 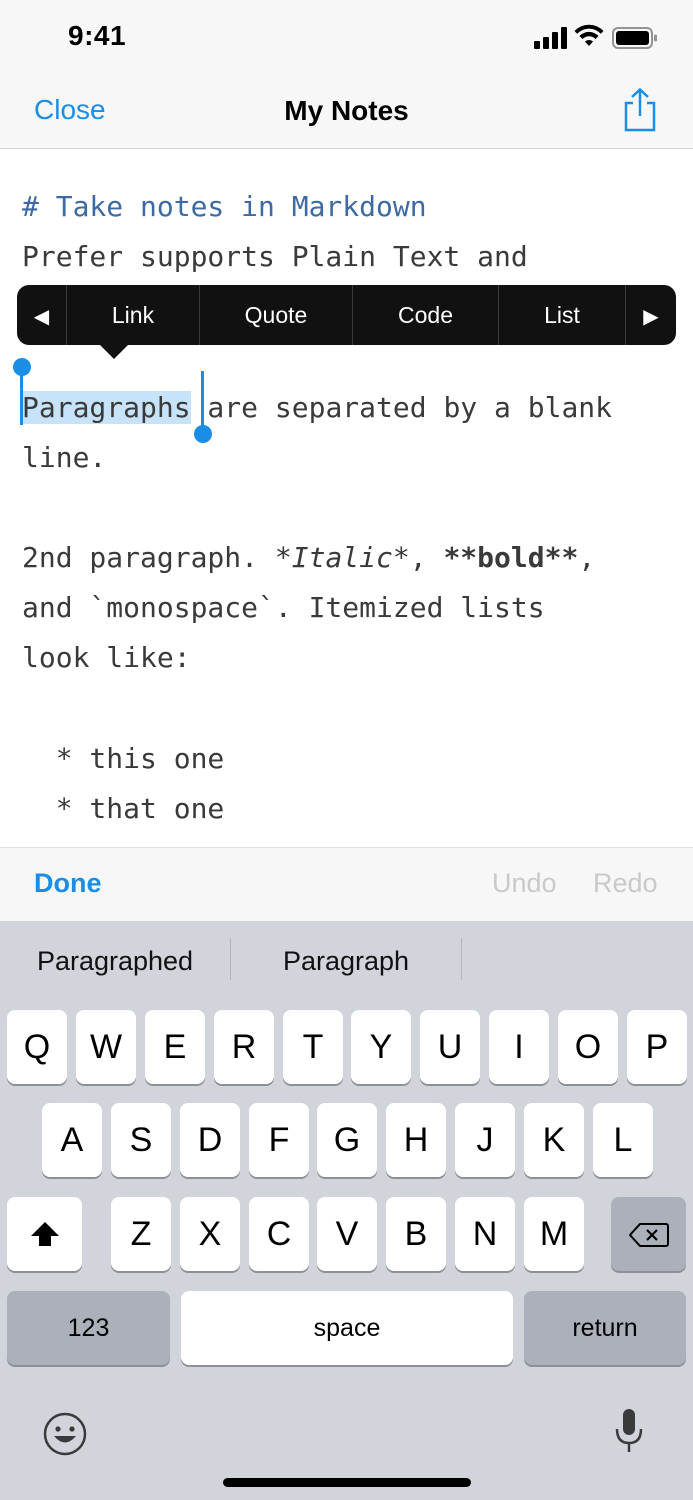 What do you see at coordinates (562, 315) in the screenshot?
I see `menu-item-list: List` at bounding box center [562, 315].